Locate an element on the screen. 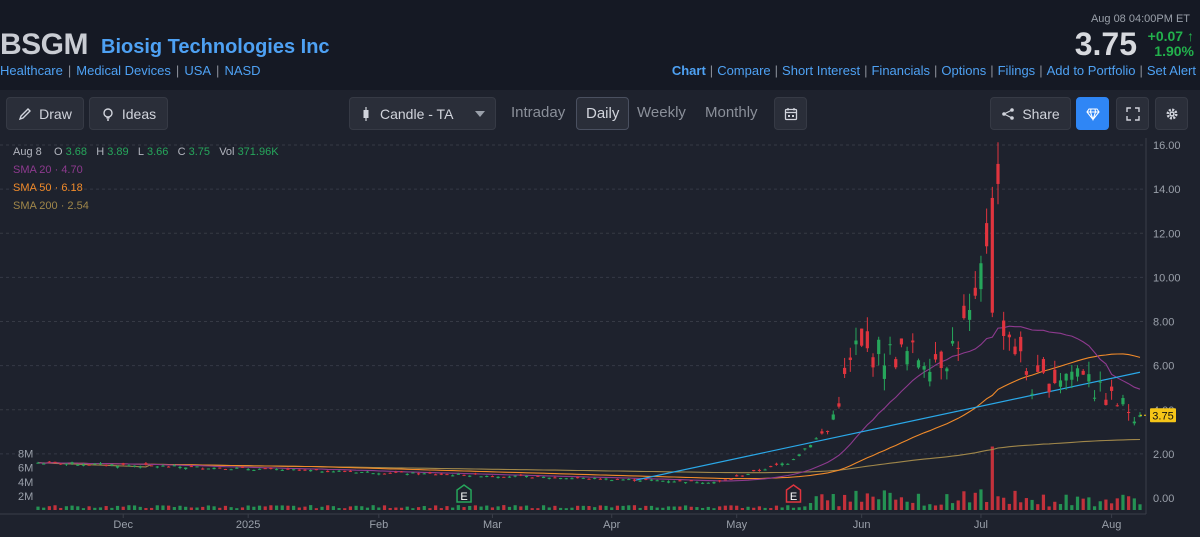 The image size is (1200, 537). premium-button is located at coordinates (1092, 113).